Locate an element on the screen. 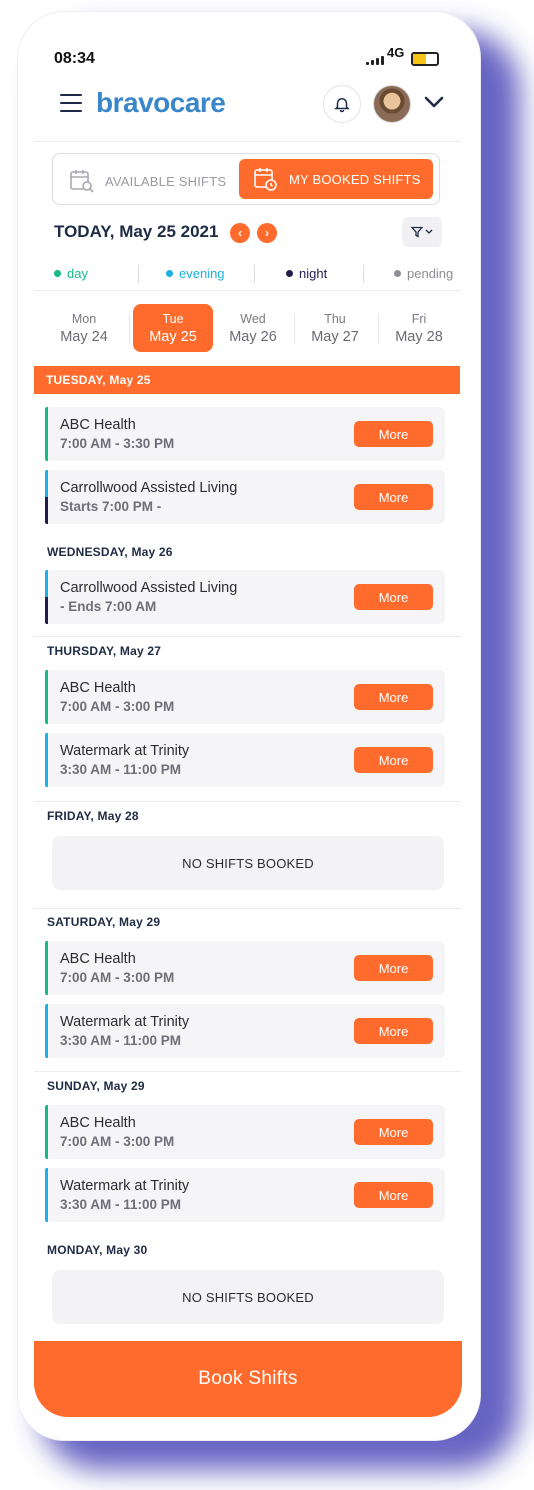 The height and width of the screenshot is (1490, 534). chevron-left-icon: ‹ is located at coordinates (240, 233).